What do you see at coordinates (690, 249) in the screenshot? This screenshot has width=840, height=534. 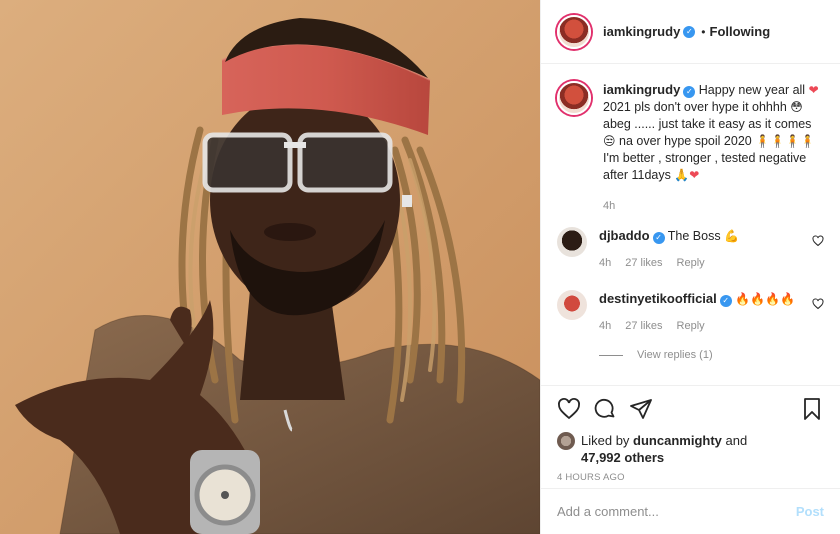 I see `comment-item: djbaddo ✓ The Boss 💪 4h 27 likes Reply` at bounding box center [690, 249].